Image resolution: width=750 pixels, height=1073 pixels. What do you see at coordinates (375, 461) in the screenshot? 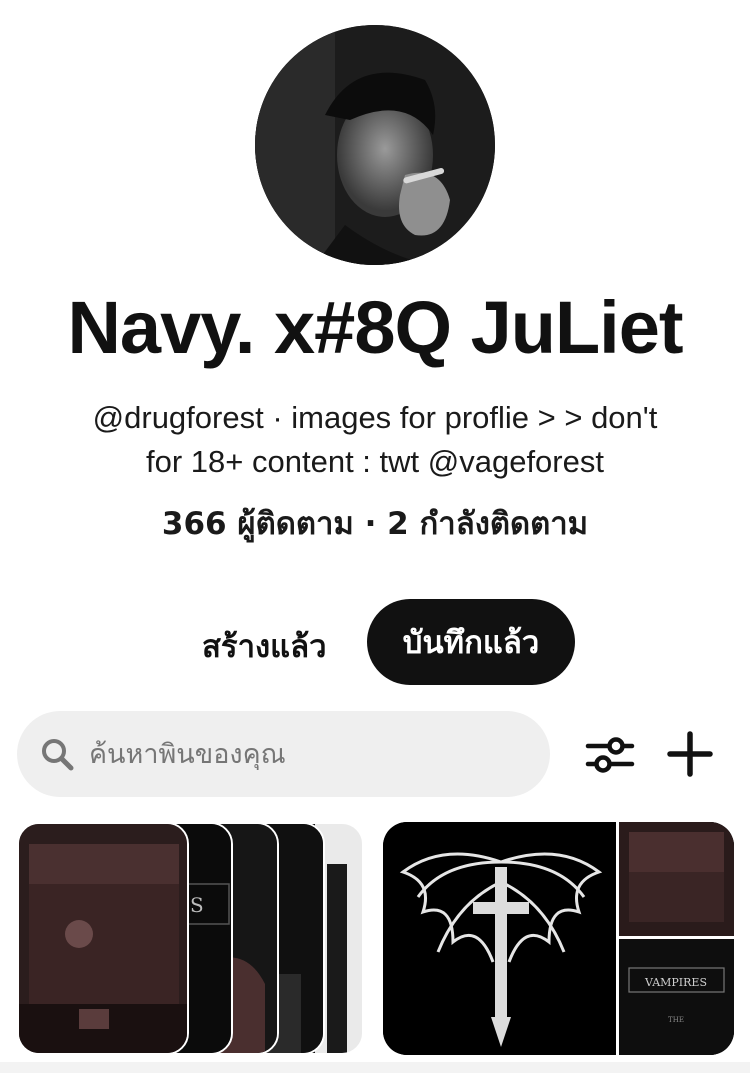
I see `bio-line: for 18+ content : twt @vageforest` at bounding box center [375, 461].